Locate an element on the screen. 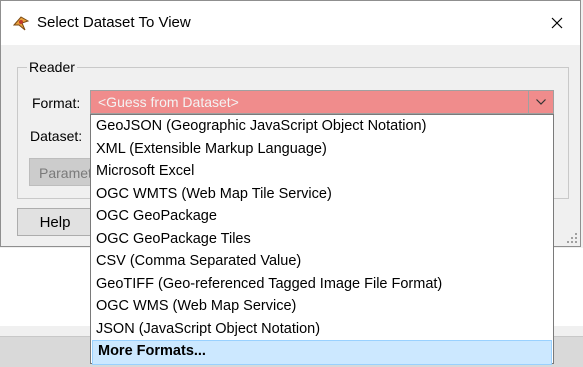 Image resolution: width=583 pixels, height=367 pixels. format-option: JSON (JavaScript Object Notation) is located at coordinates (322, 329).